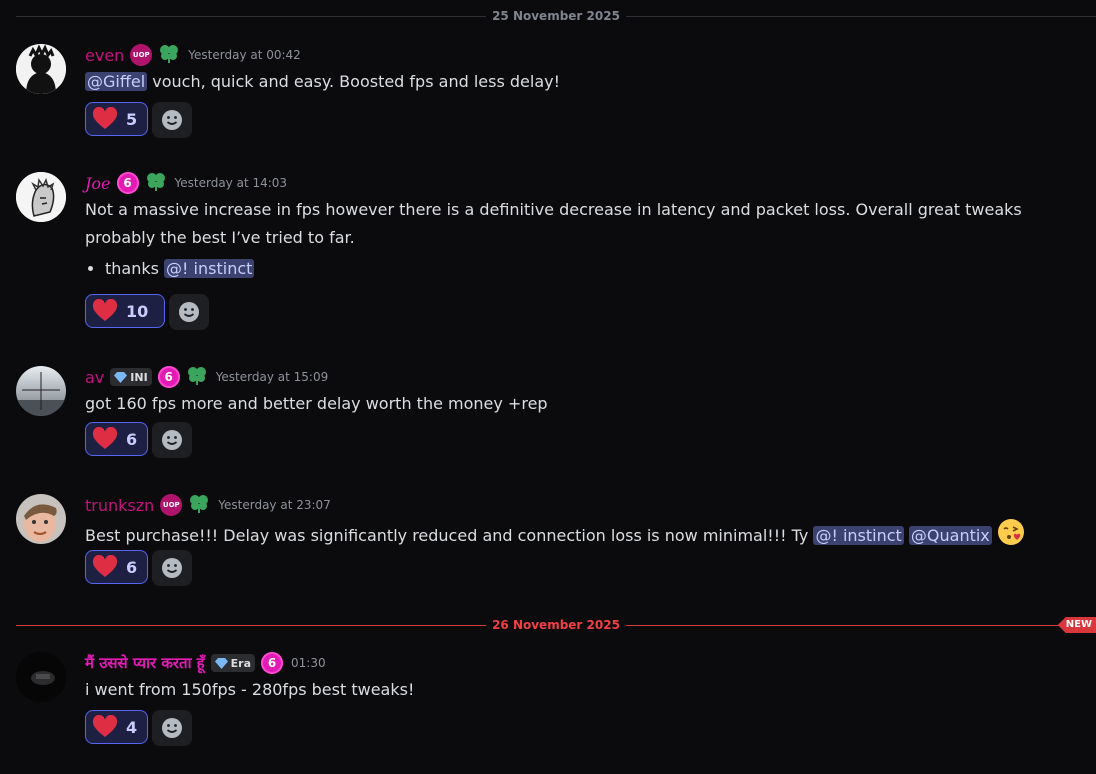 The width and height of the screenshot is (1096, 774). I want to click on guild-tag-label: Era, so click(241, 663).